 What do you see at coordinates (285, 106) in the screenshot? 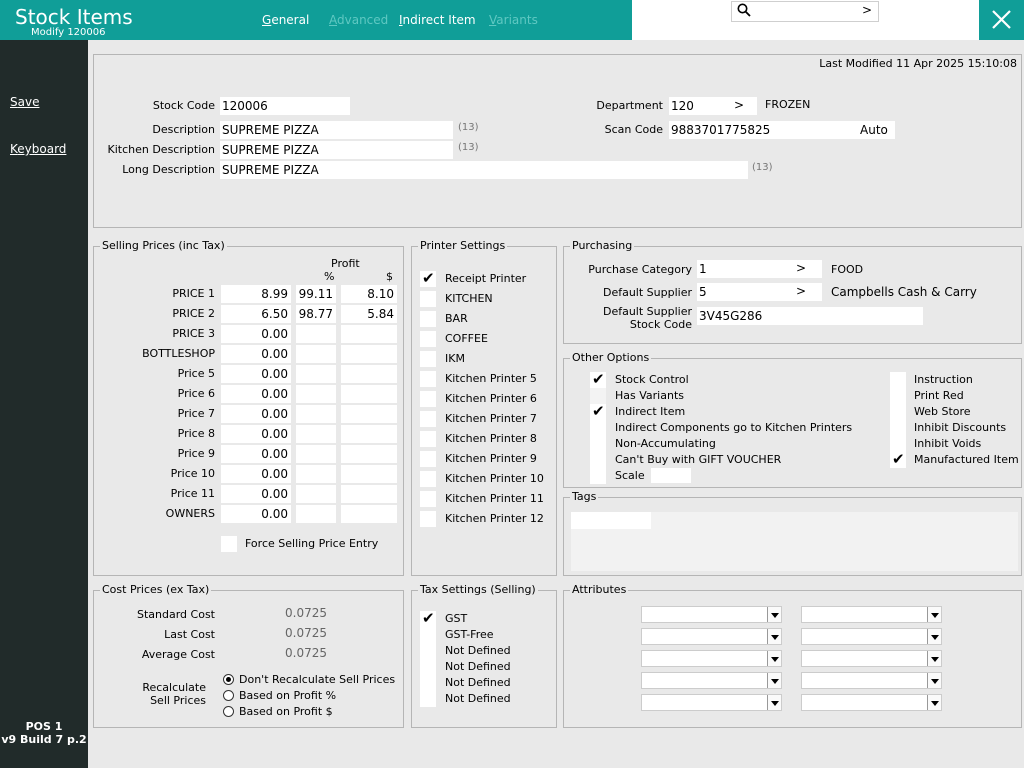
I see `stock-code-field: 120006` at bounding box center [285, 106].